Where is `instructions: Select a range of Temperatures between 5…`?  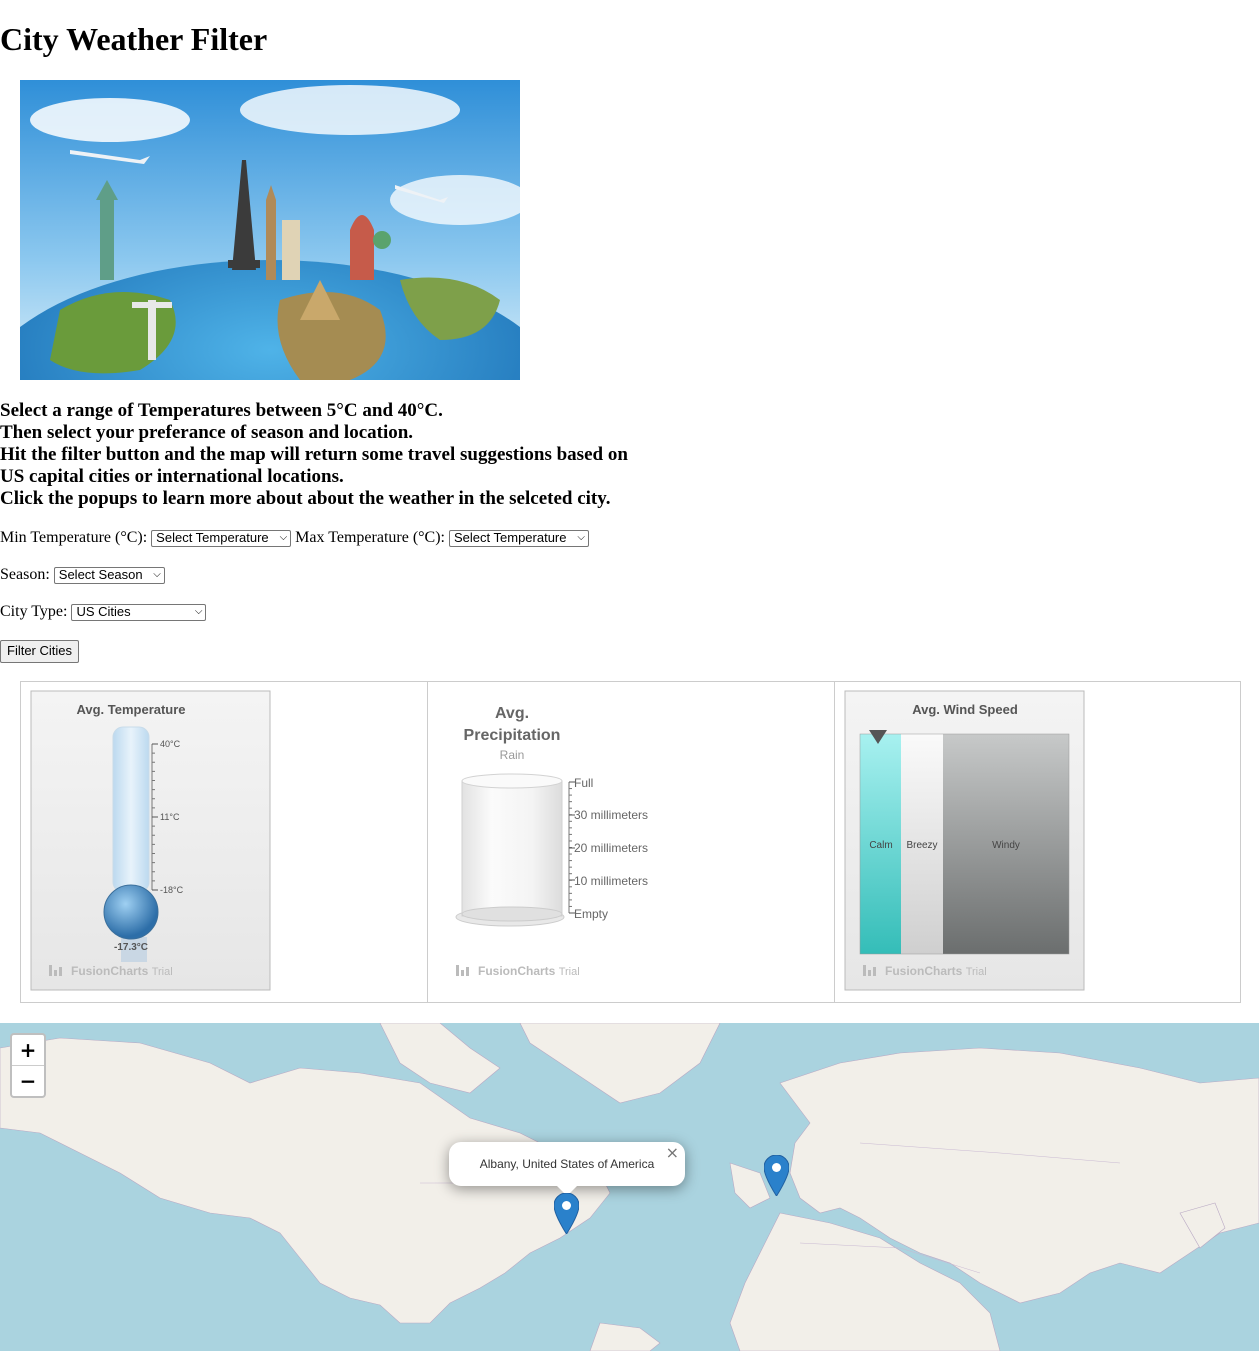 instructions: Select a range of Temperatures between 5… is located at coordinates (314, 455).